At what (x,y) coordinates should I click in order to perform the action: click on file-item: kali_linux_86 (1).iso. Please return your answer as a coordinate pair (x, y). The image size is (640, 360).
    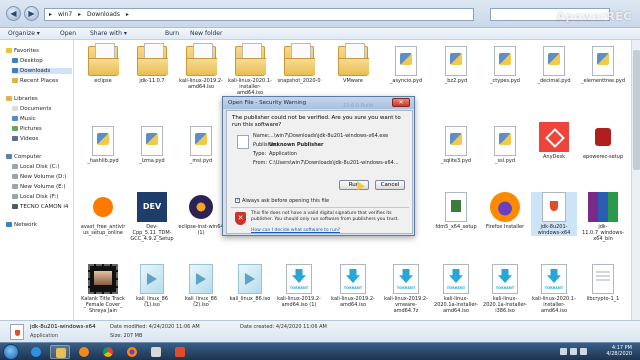
    Looking at the image, I should click on (152, 286).